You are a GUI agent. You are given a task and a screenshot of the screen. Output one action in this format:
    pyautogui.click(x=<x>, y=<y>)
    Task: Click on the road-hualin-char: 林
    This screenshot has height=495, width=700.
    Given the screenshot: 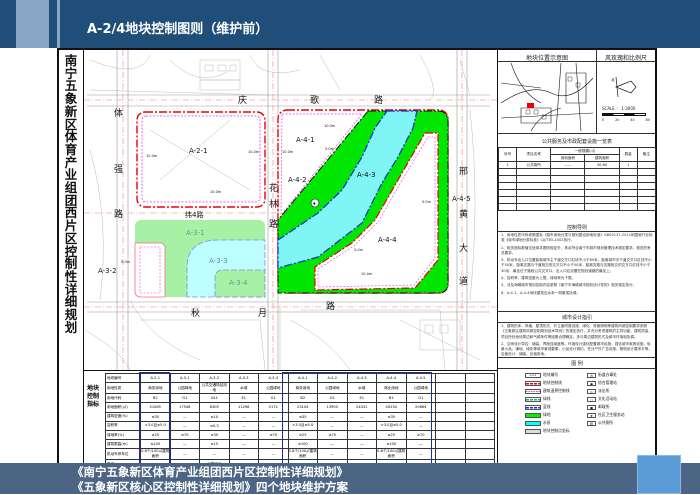 What is the action you would take?
    pyautogui.click(x=273, y=204)
    